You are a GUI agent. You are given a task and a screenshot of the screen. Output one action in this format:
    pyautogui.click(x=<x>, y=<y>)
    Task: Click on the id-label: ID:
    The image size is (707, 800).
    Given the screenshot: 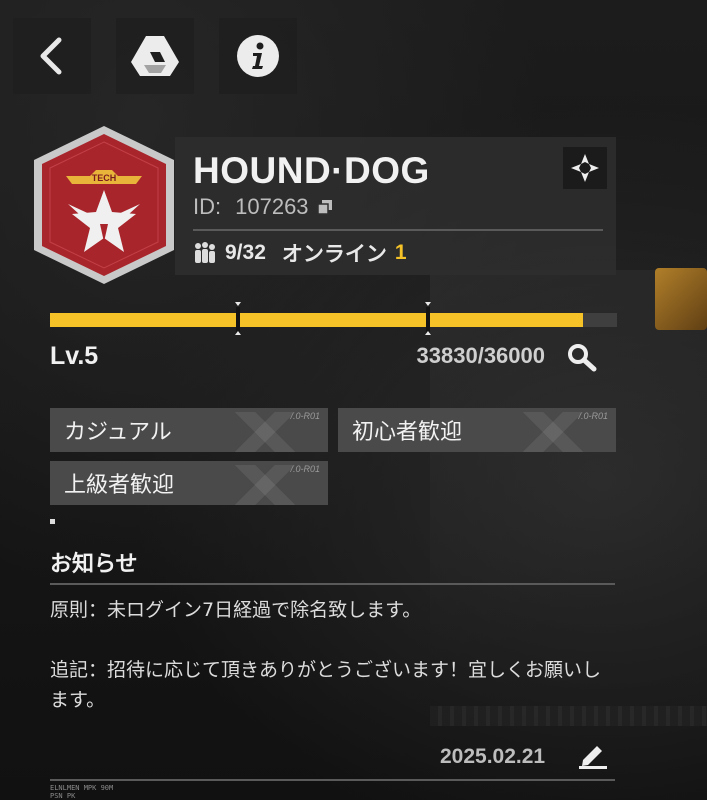 What is the action you would take?
    pyautogui.click(x=207, y=206)
    